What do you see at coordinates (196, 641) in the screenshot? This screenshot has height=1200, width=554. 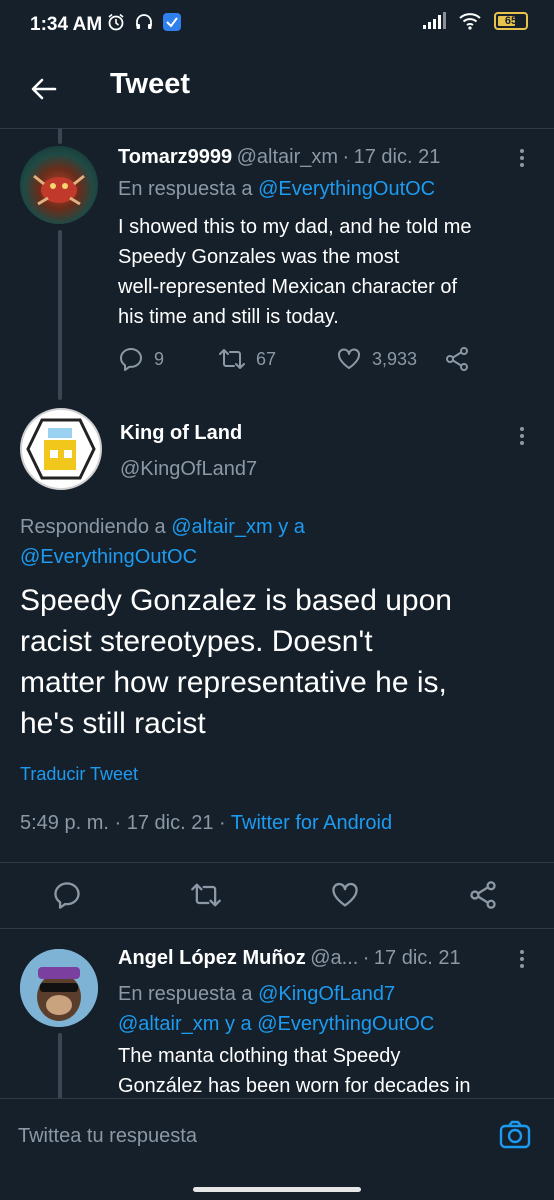 I see `tweet-text-line: racist stereotypes. Doesn't` at bounding box center [196, 641].